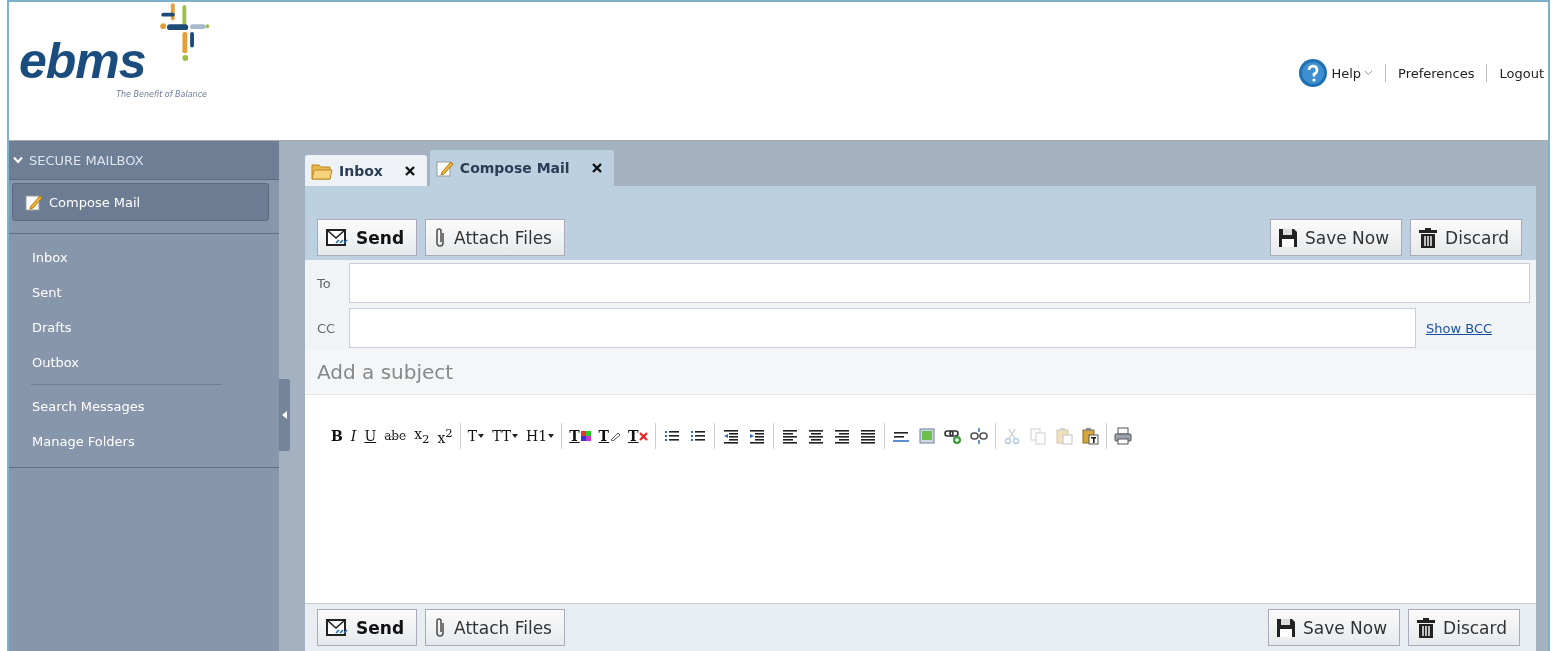  I want to click on collapse-handle, so click(284, 415).